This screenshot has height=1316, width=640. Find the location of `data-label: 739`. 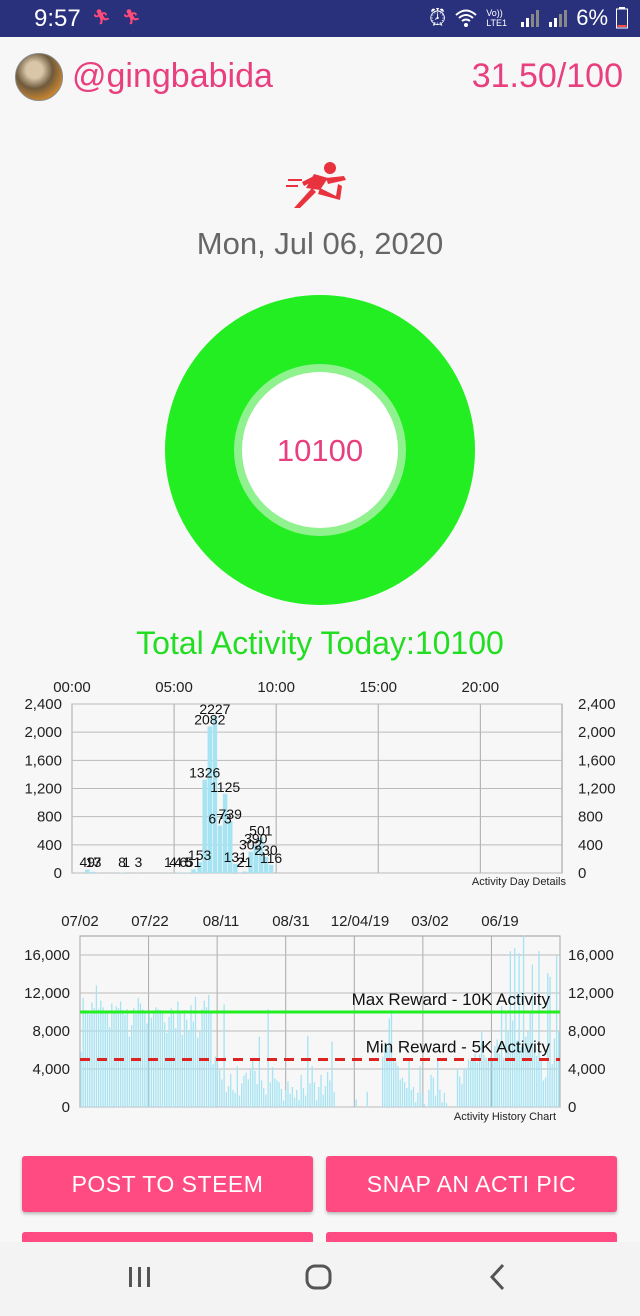

data-label: 739 is located at coordinates (231, 814).